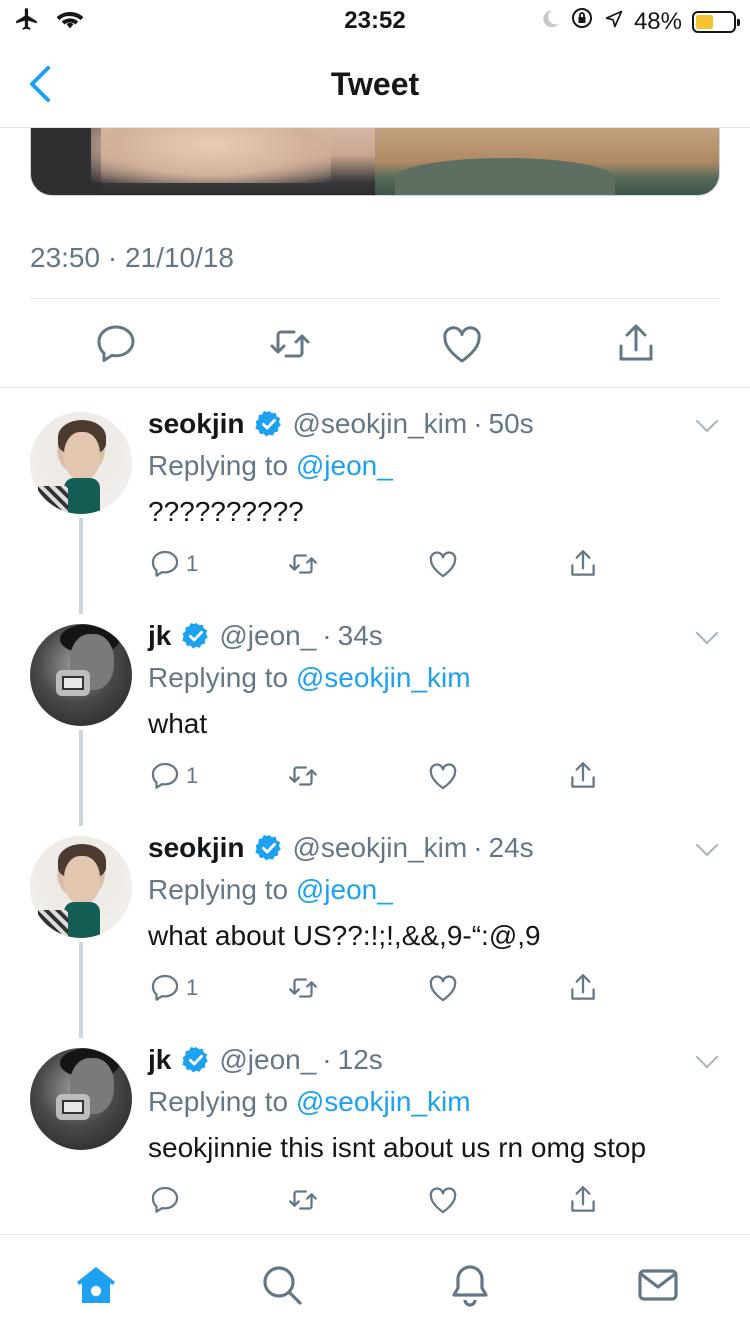  What do you see at coordinates (658, 1285) in the screenshot?
I see `tab-messages` at bounding box center [658, 1285].